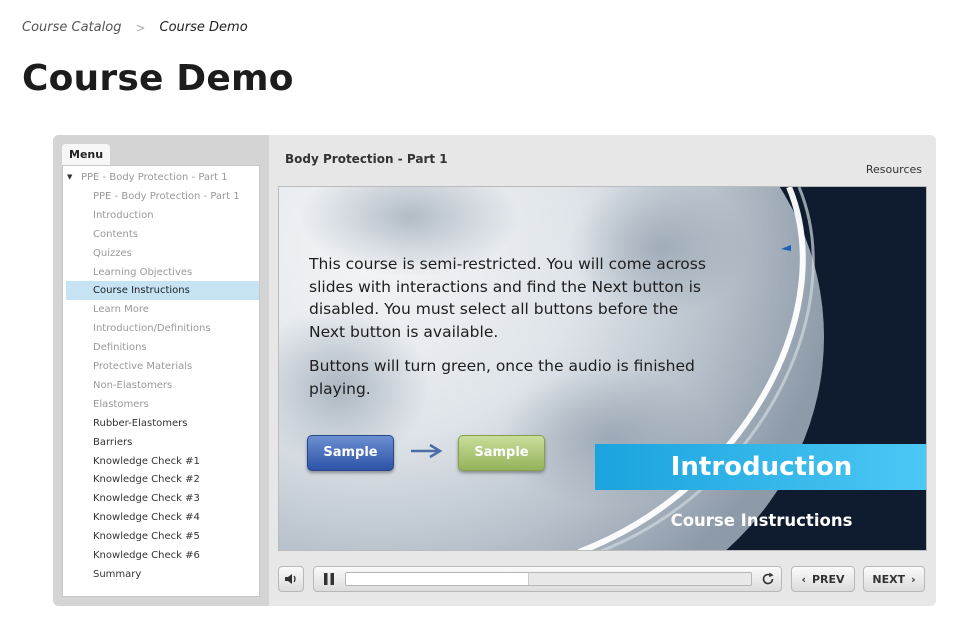  I want to click on sample-button-blue: Sample, so click(350, 453).